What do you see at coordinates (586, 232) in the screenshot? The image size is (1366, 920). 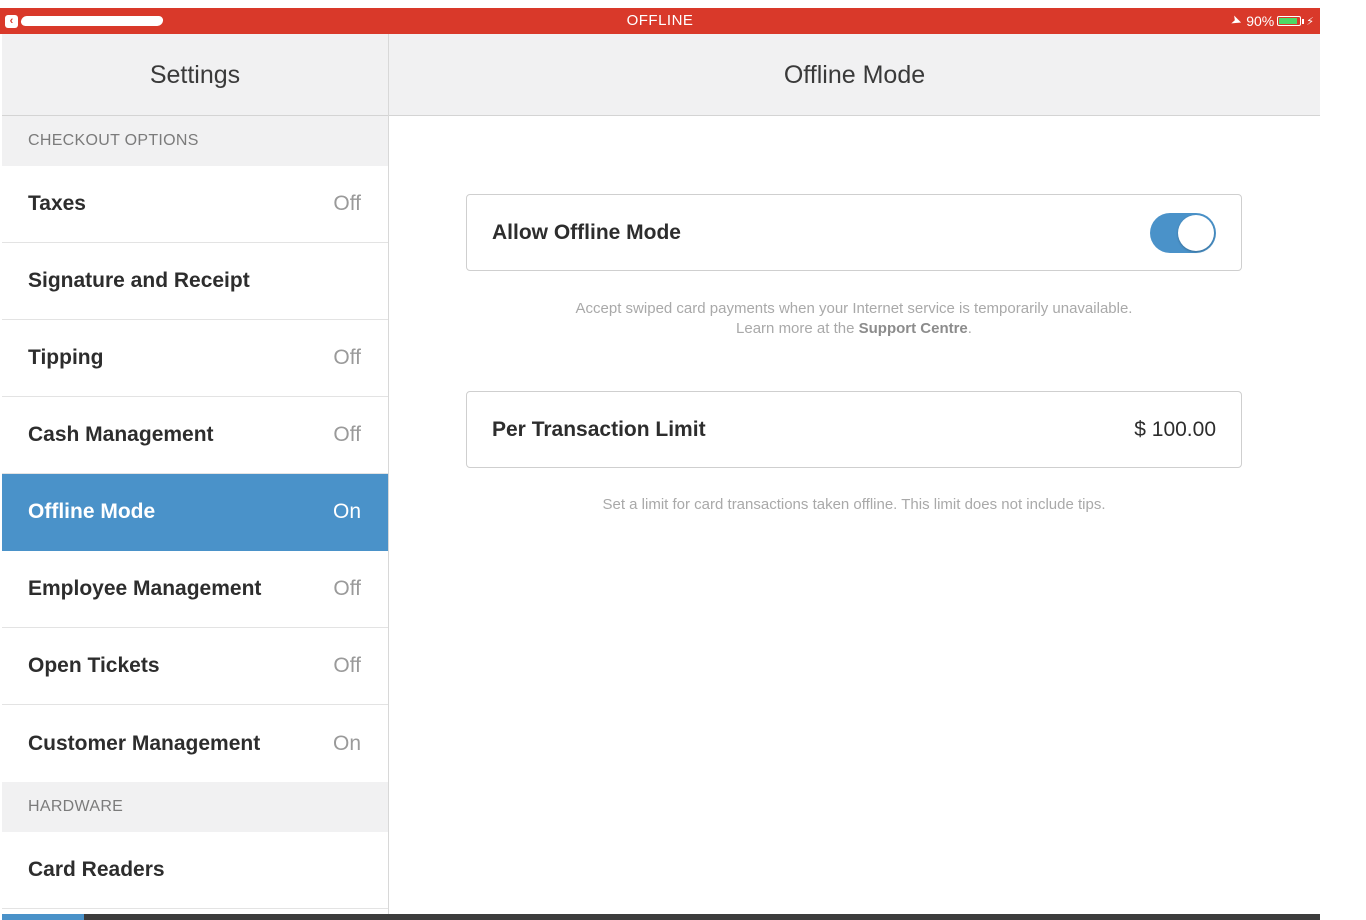 I see `allow-offline-mode-label: Allow Offline Mode` at bounding box center [586, 232].